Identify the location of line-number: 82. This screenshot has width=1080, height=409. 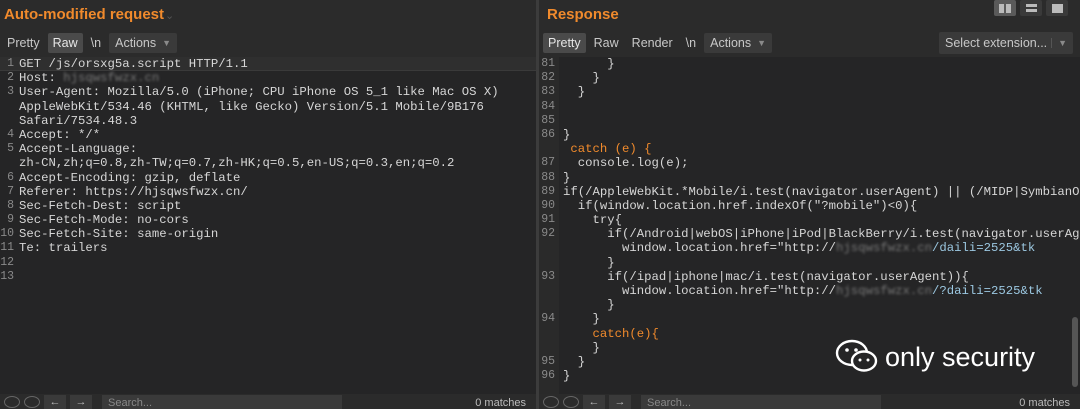
(548, 78).